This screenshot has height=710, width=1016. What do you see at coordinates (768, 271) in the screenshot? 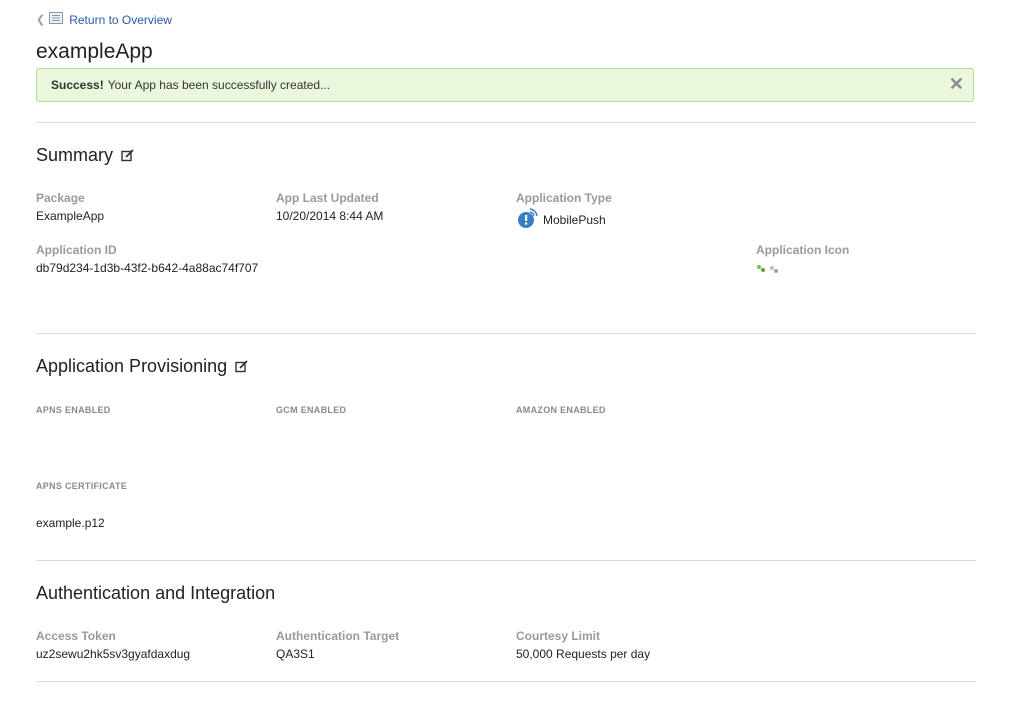
I see `application-icon-image` at bounding box center [768, 271].